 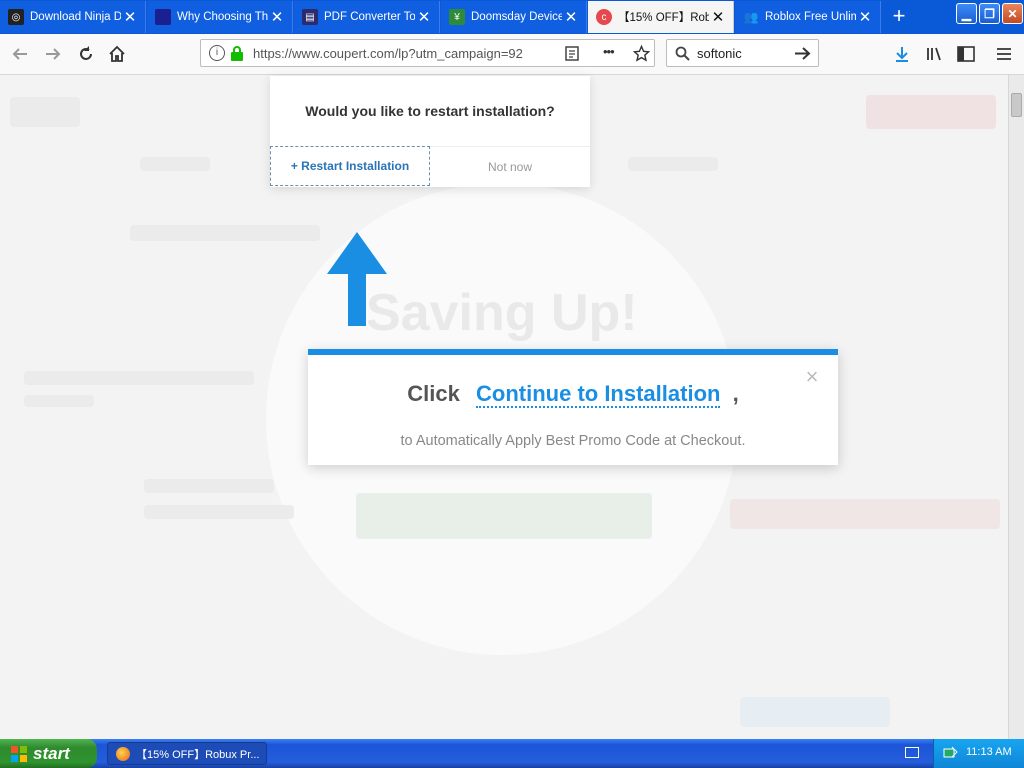 What do you see at coordinates (663, 18) in the screenshot?
I see `tab-title: 【15% OFF】Robux` at bounding box center [663, 18].